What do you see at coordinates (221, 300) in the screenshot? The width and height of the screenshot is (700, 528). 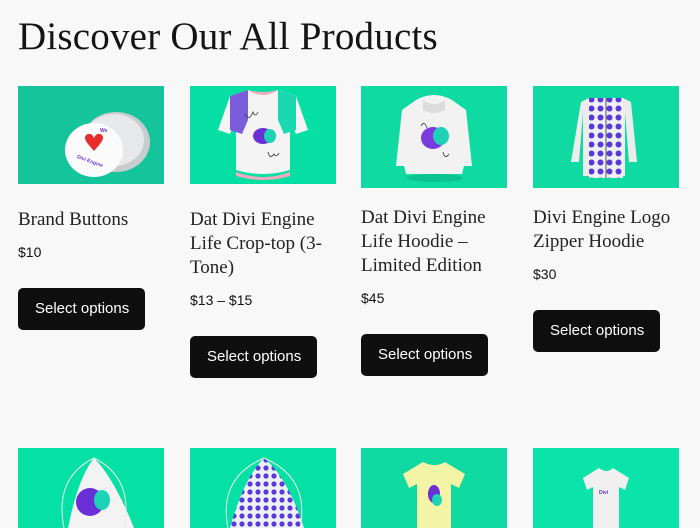 I see `product-price: $13 – $15` at bounding box center [221, 300].